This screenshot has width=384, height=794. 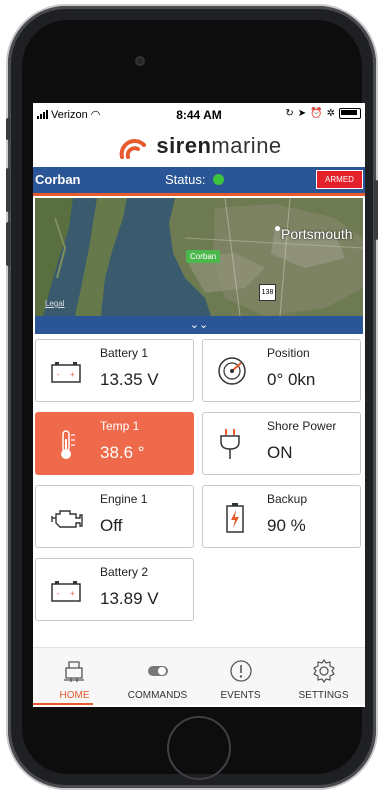 I want to click on tile-value: ON, so click(x=280, y=452).